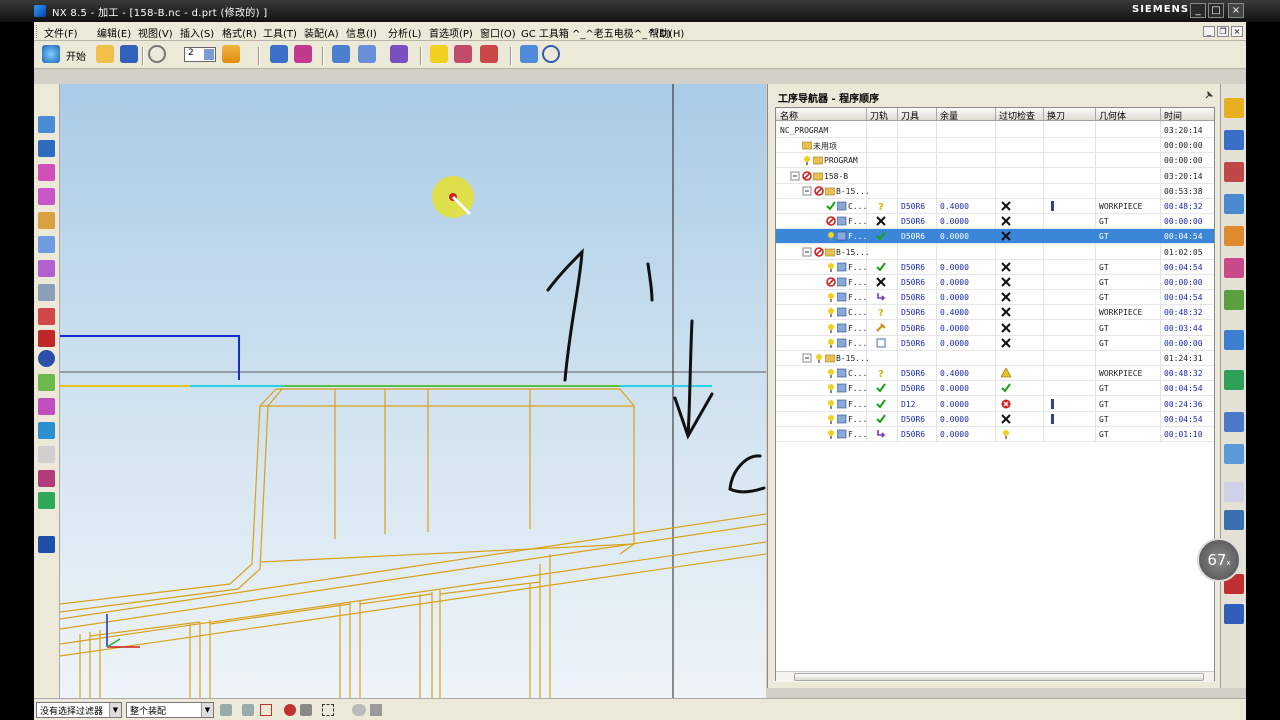 The width and height of the screenshot is (1280, 720). Describe the element at coordinates (155, 32) in the screenshot. I see `menu-view: 视图(V)` at that location.